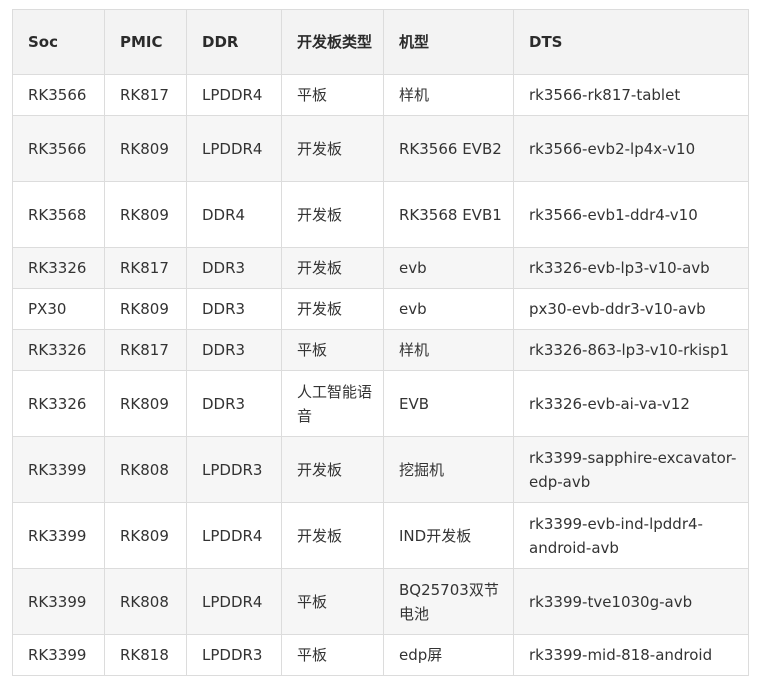 This screenshot has width=760, height=688. Describe the element at coordinates (234, 42) in the screenshot. I see `header-ddr: DDR` at that location.